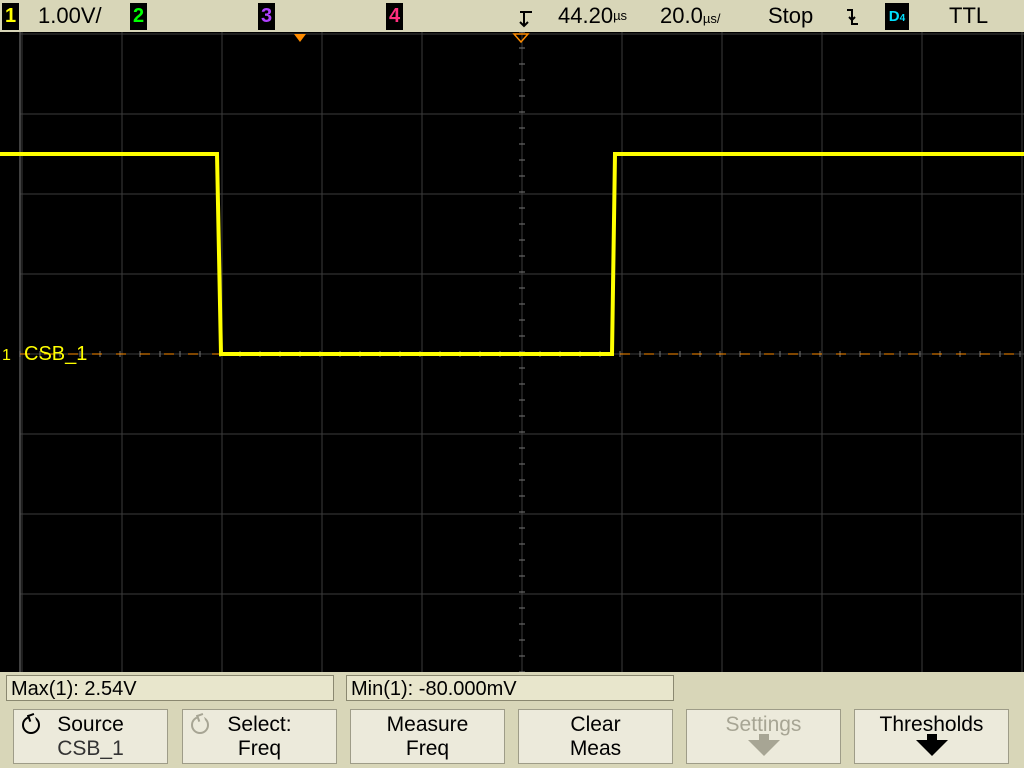 The height and width of the screenshot is (768, 1024). Describe the element at coordinates (969, 15) in the screenshot. I see `threshold-readout: TTL` at that location.